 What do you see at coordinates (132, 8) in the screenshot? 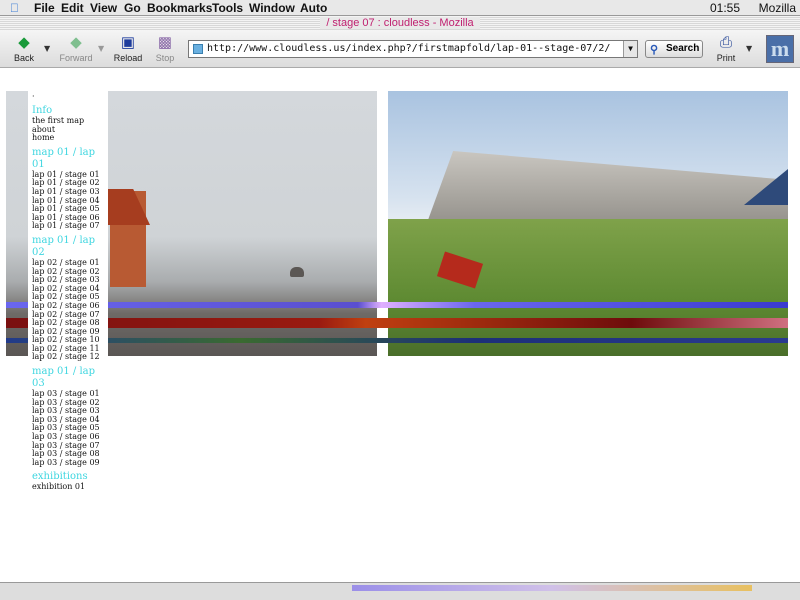
I see `menu-go: Go` at bounding box center [132, 8].